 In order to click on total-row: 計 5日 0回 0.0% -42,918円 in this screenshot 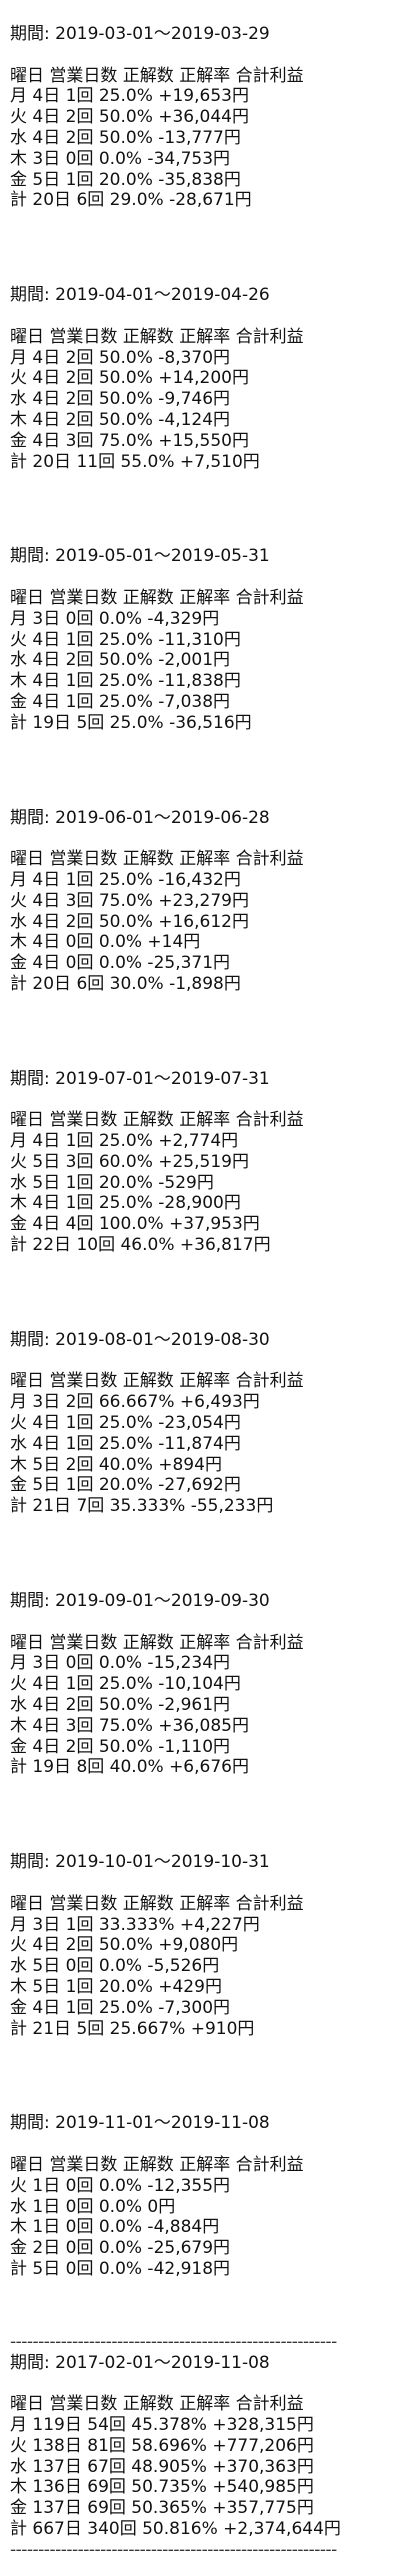, I will do `click(120, 2268)`.